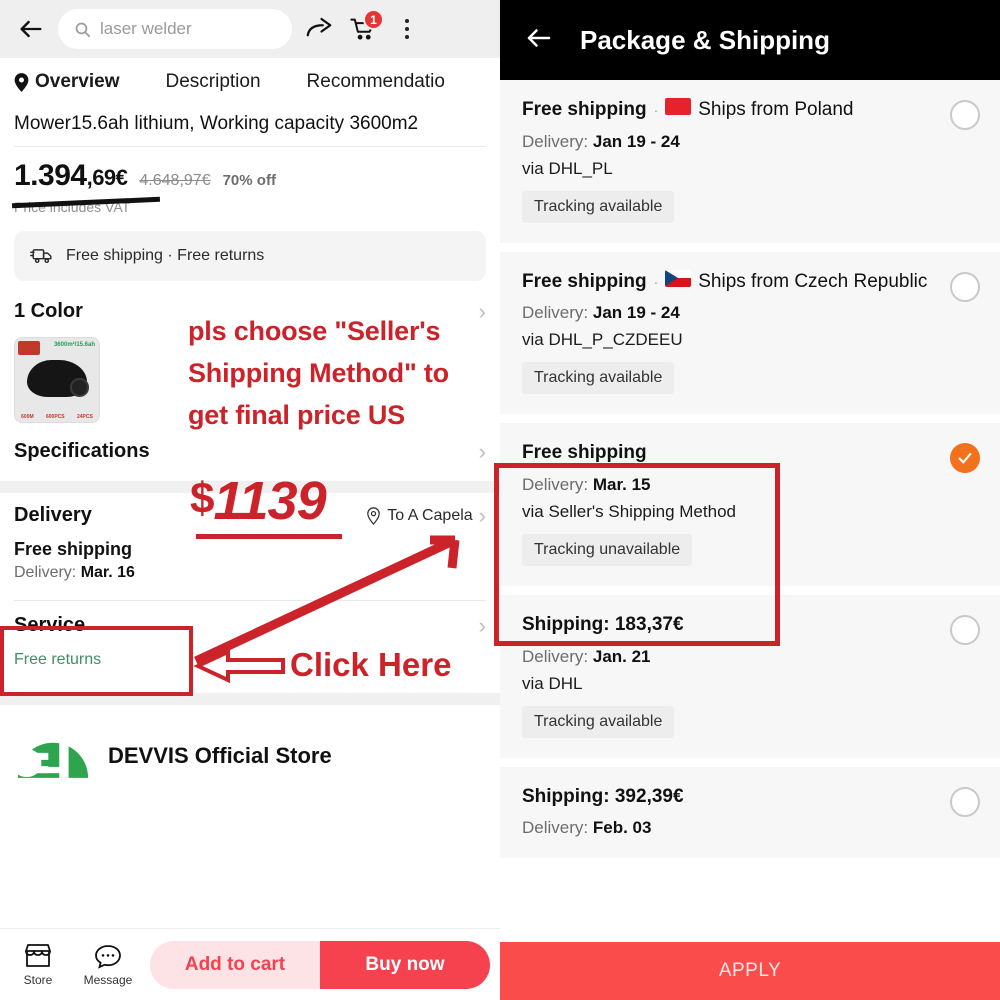 The image size is (1000, 1000). I want to click on service-label: Service, so click(50, 625).